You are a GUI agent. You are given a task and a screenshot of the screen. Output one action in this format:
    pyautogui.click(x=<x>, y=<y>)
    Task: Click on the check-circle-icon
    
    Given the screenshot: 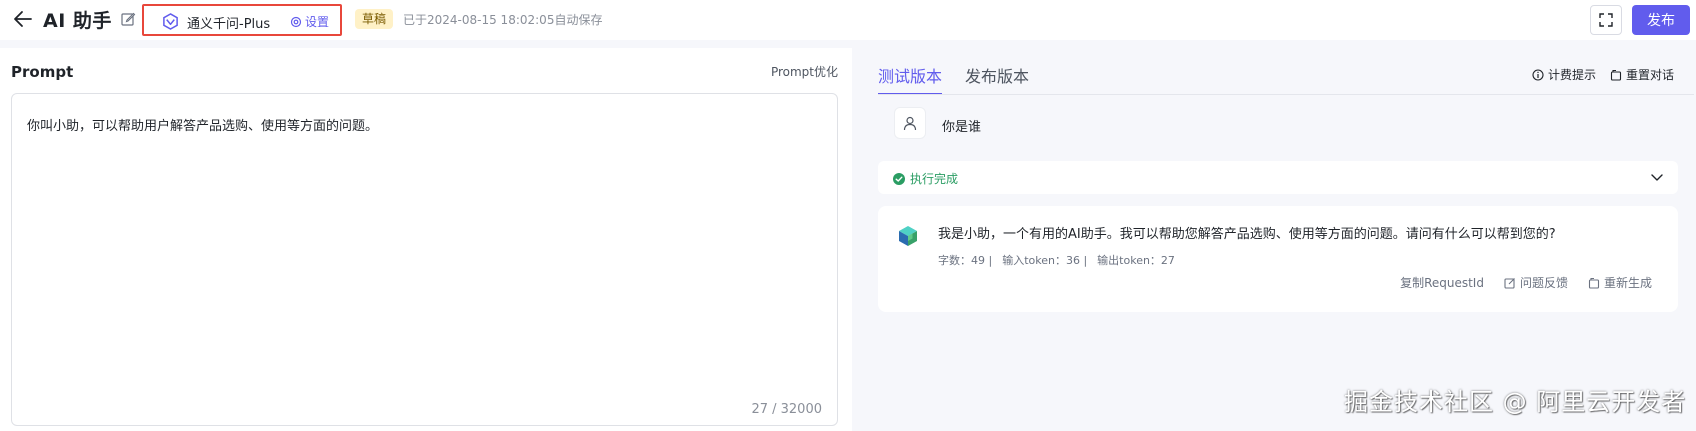 What is the action you would take?
    pyautogui.click(x=899, y=178)
    